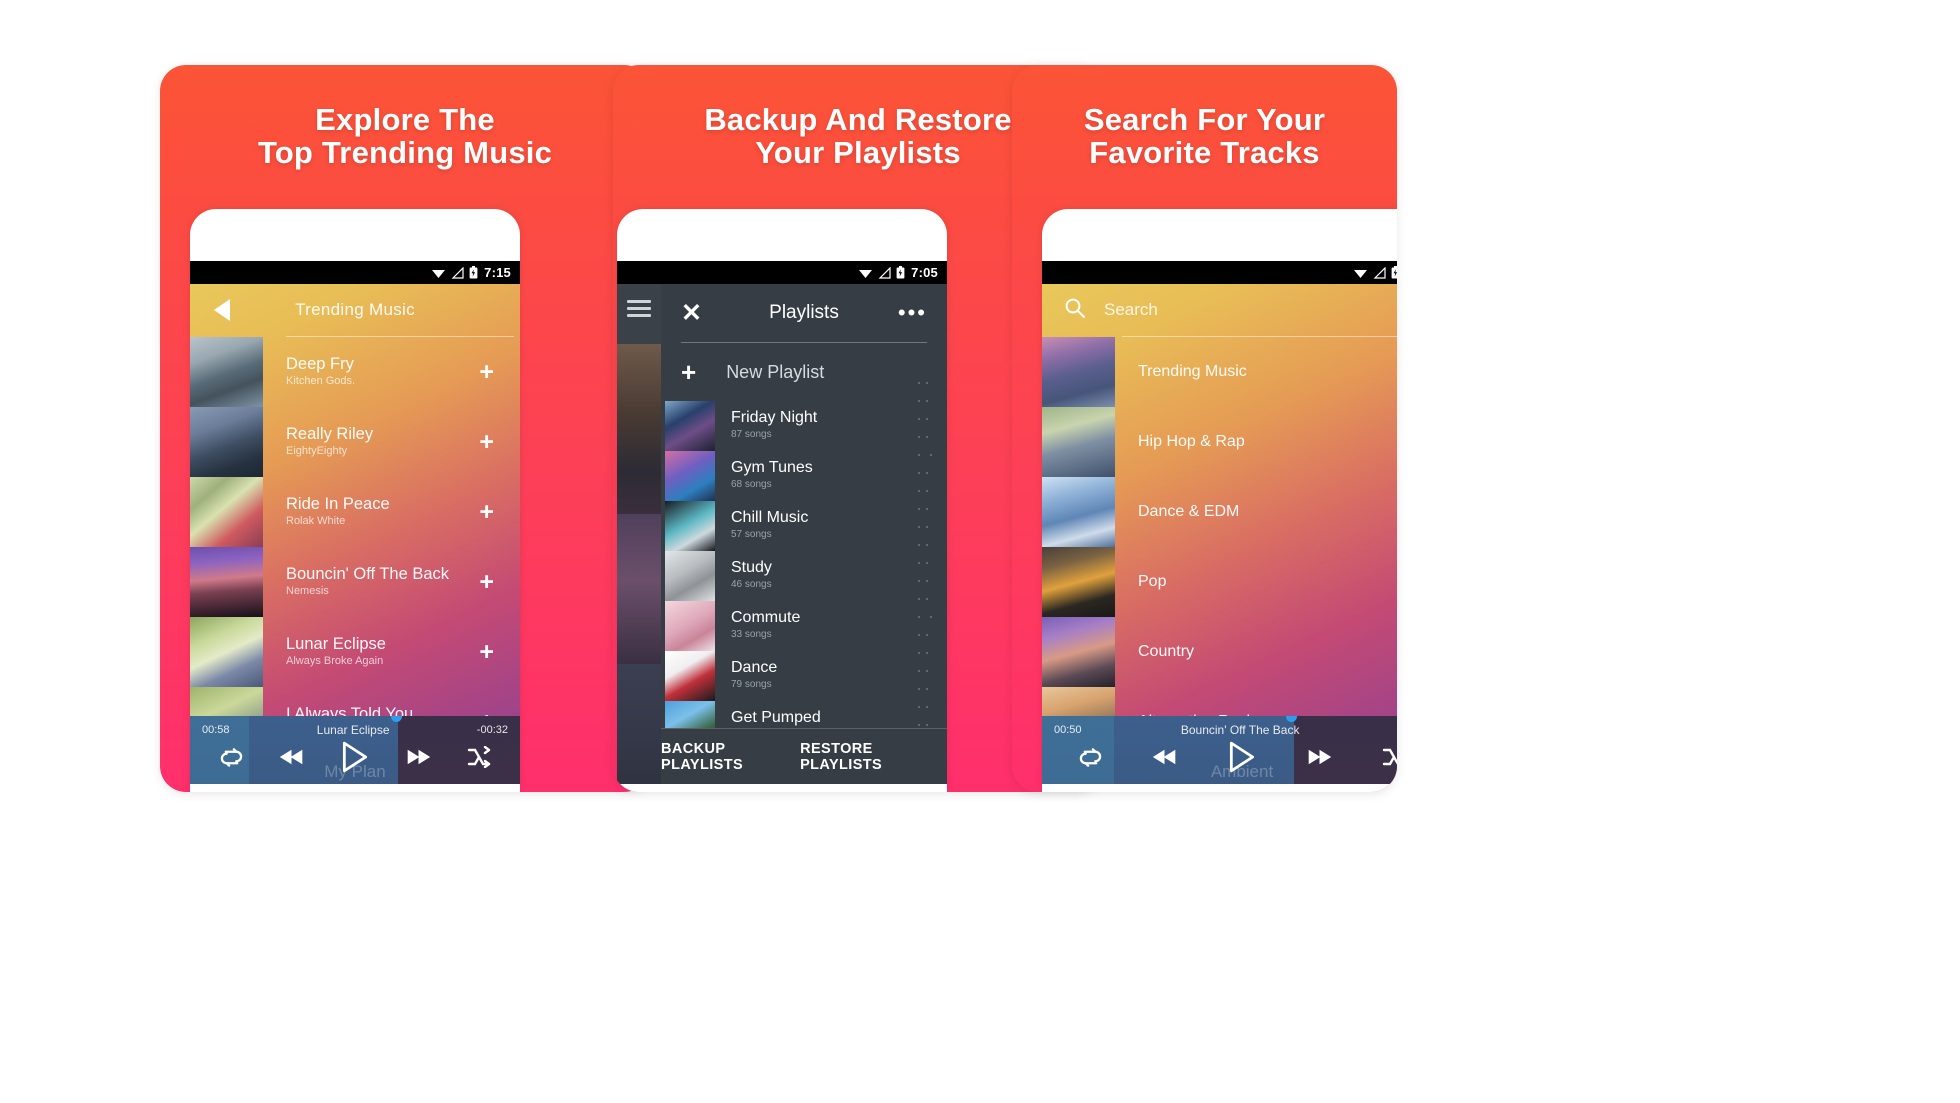 The height and width of the screenshot is (1103, 1960). I want to click on song-row: Ride In Peace Rolak White +, so click(355, 512).